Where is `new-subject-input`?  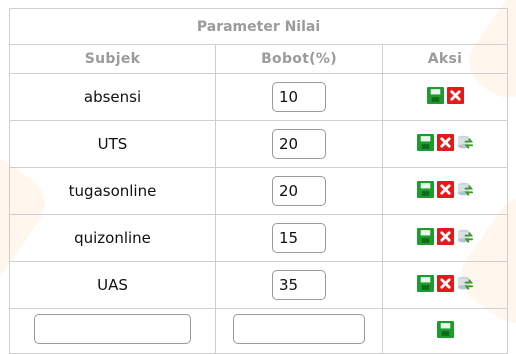
new-subject-input is located at coordinates (112, 329).